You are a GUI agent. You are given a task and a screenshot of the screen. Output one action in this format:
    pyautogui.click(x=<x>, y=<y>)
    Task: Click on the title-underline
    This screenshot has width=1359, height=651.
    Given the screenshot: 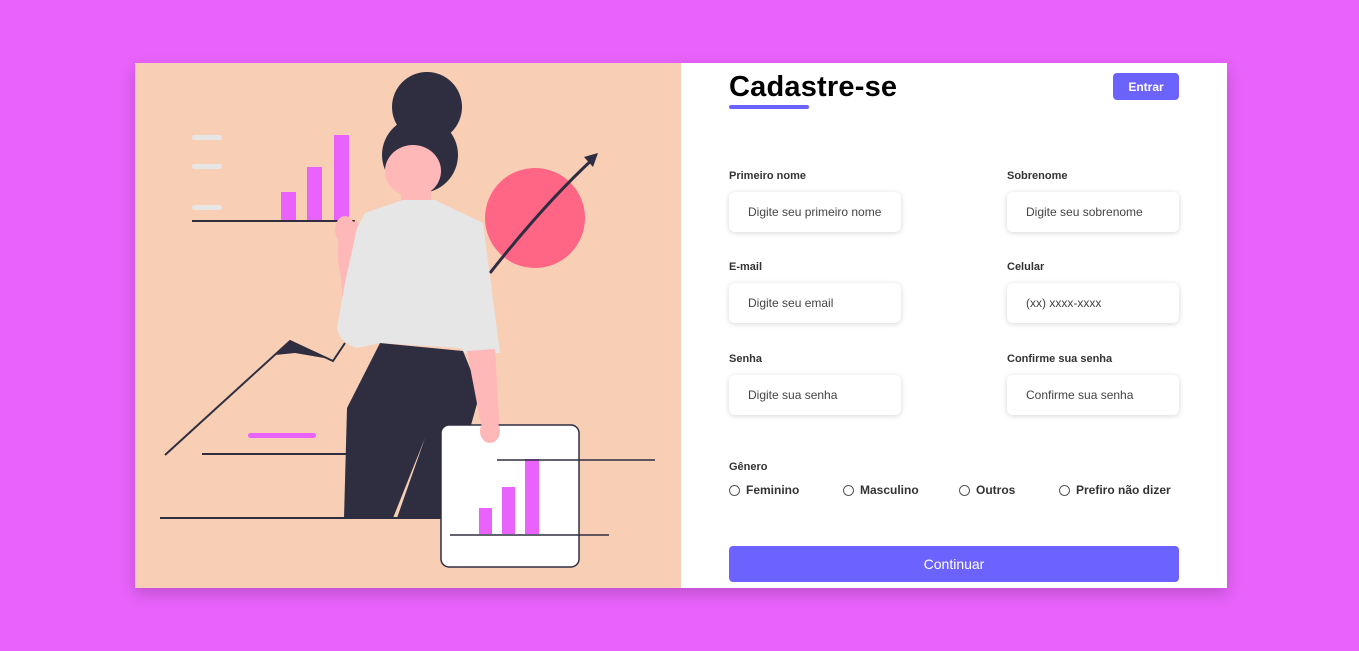 What is the action you would take?
    pyautogui.click(x=769, y=107)
    